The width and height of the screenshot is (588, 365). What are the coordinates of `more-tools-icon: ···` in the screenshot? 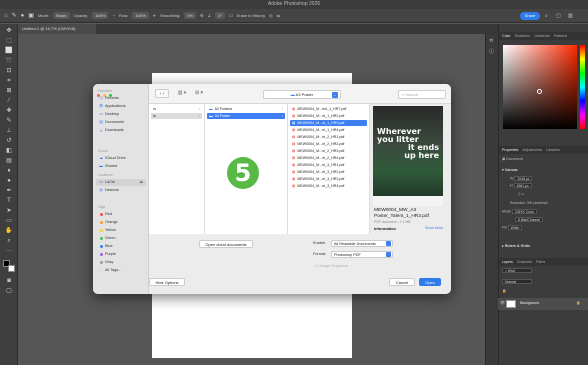 It's located at (9, 251).